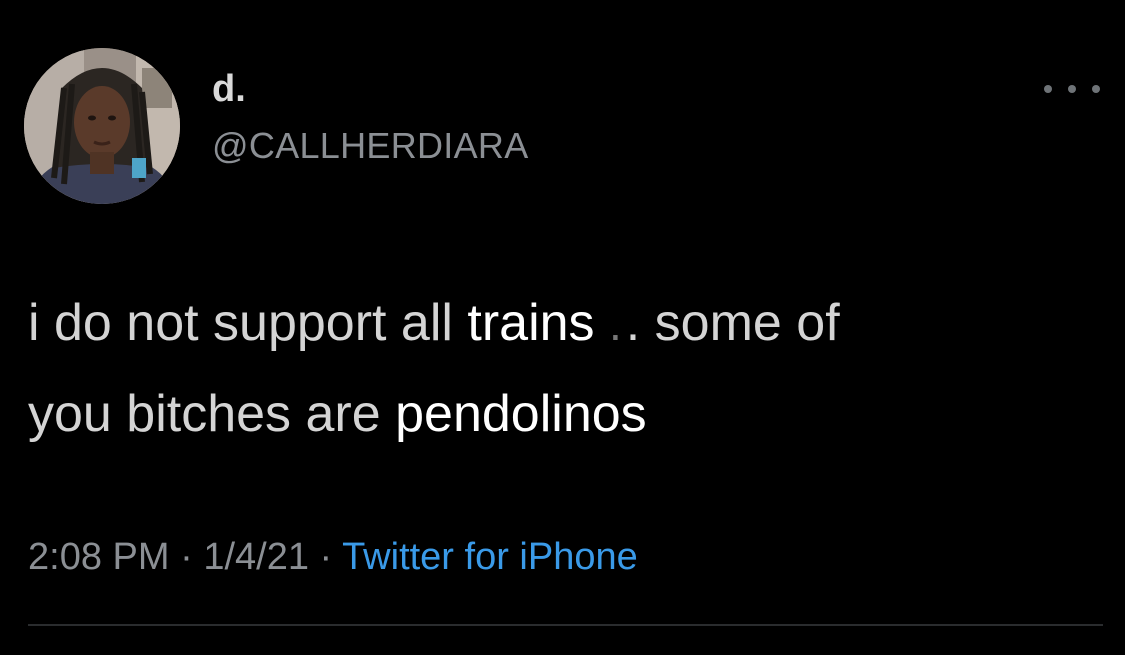 The height and width of the screenshot is (655, 1125). I want to click on display-name: d., so click(229, 89).